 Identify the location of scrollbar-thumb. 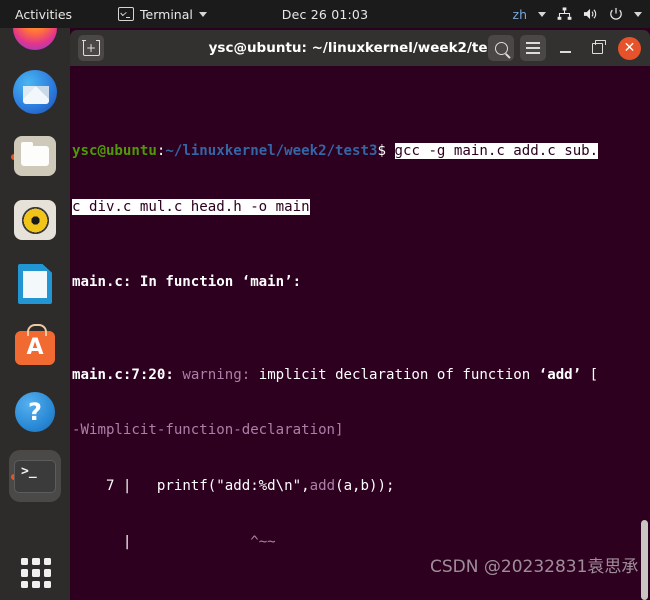
(644, 559).